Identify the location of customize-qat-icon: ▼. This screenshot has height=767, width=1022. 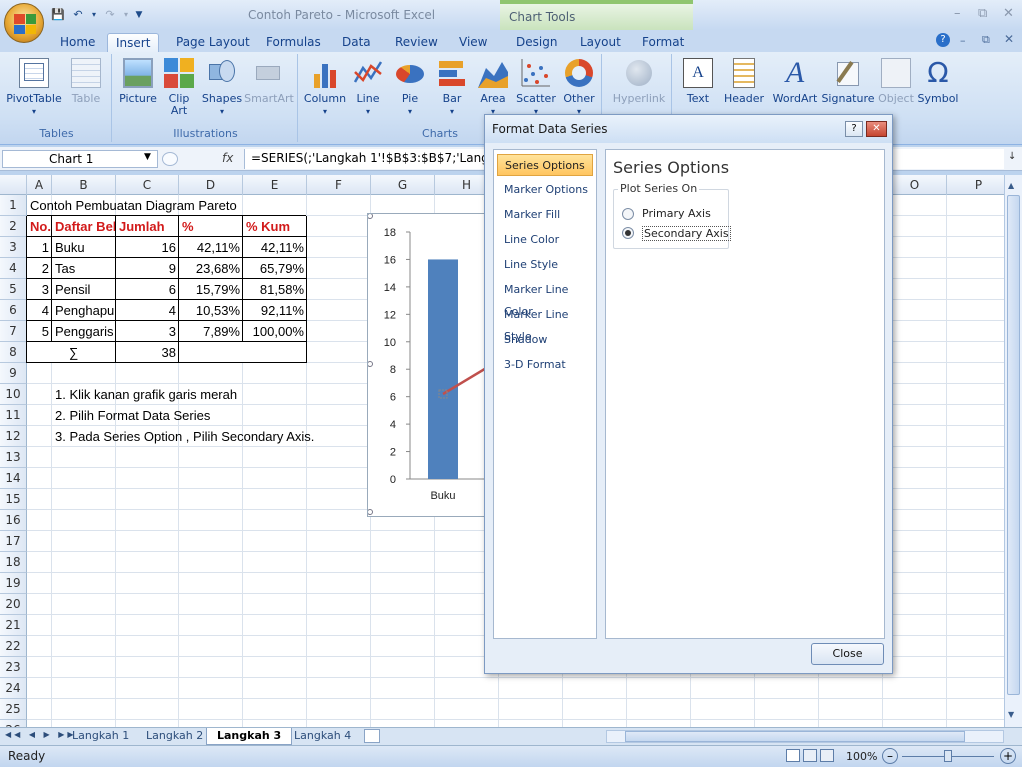
(139, 15).